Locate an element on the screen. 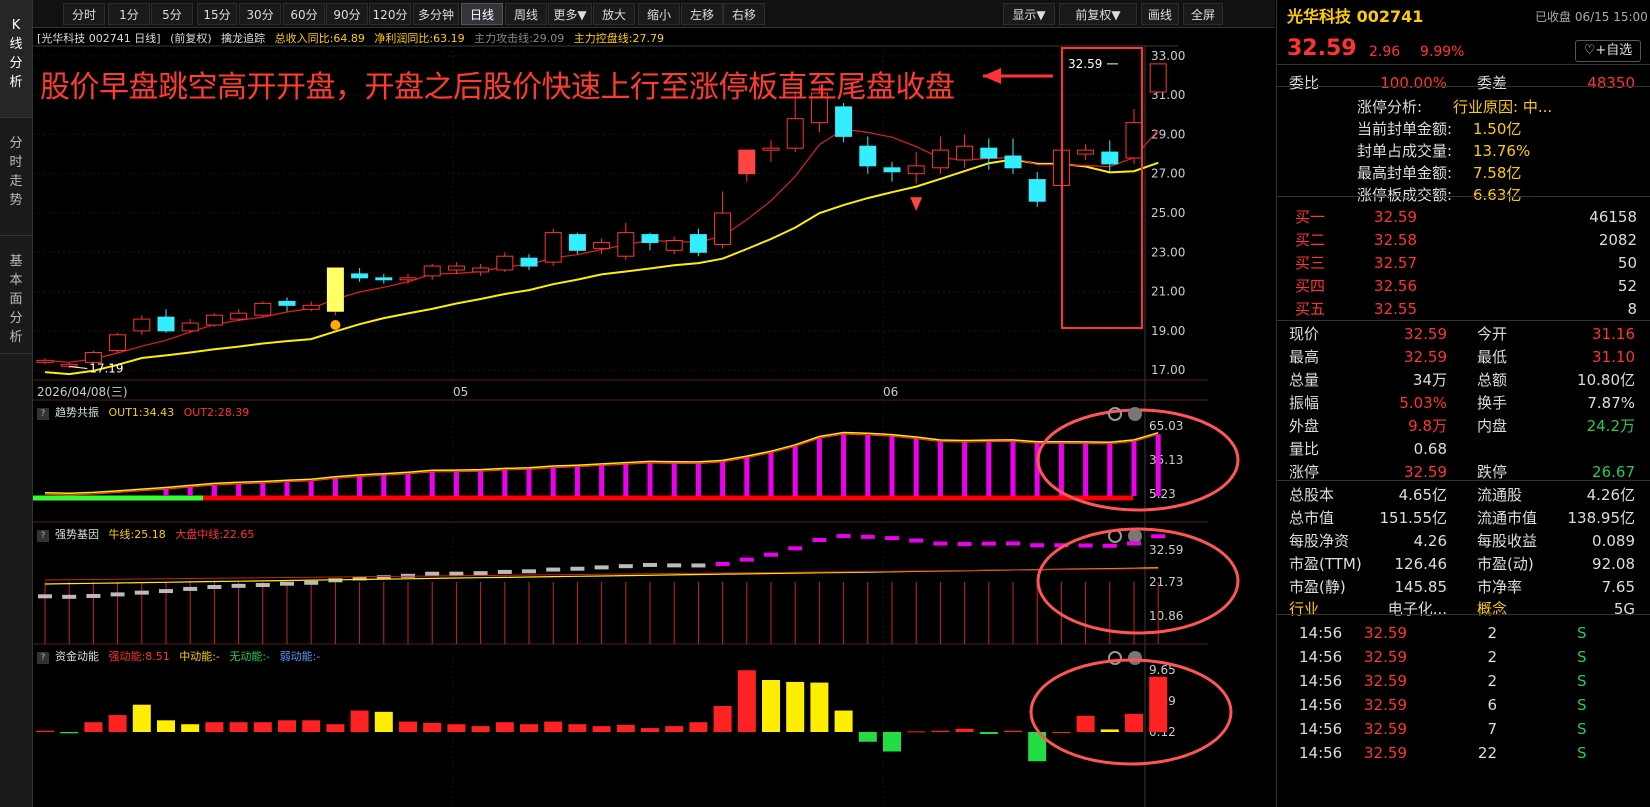 The width and height of the screenshot is (1650, 807). y-tick-label: 29.00 is located at coordinates (1168, 134).